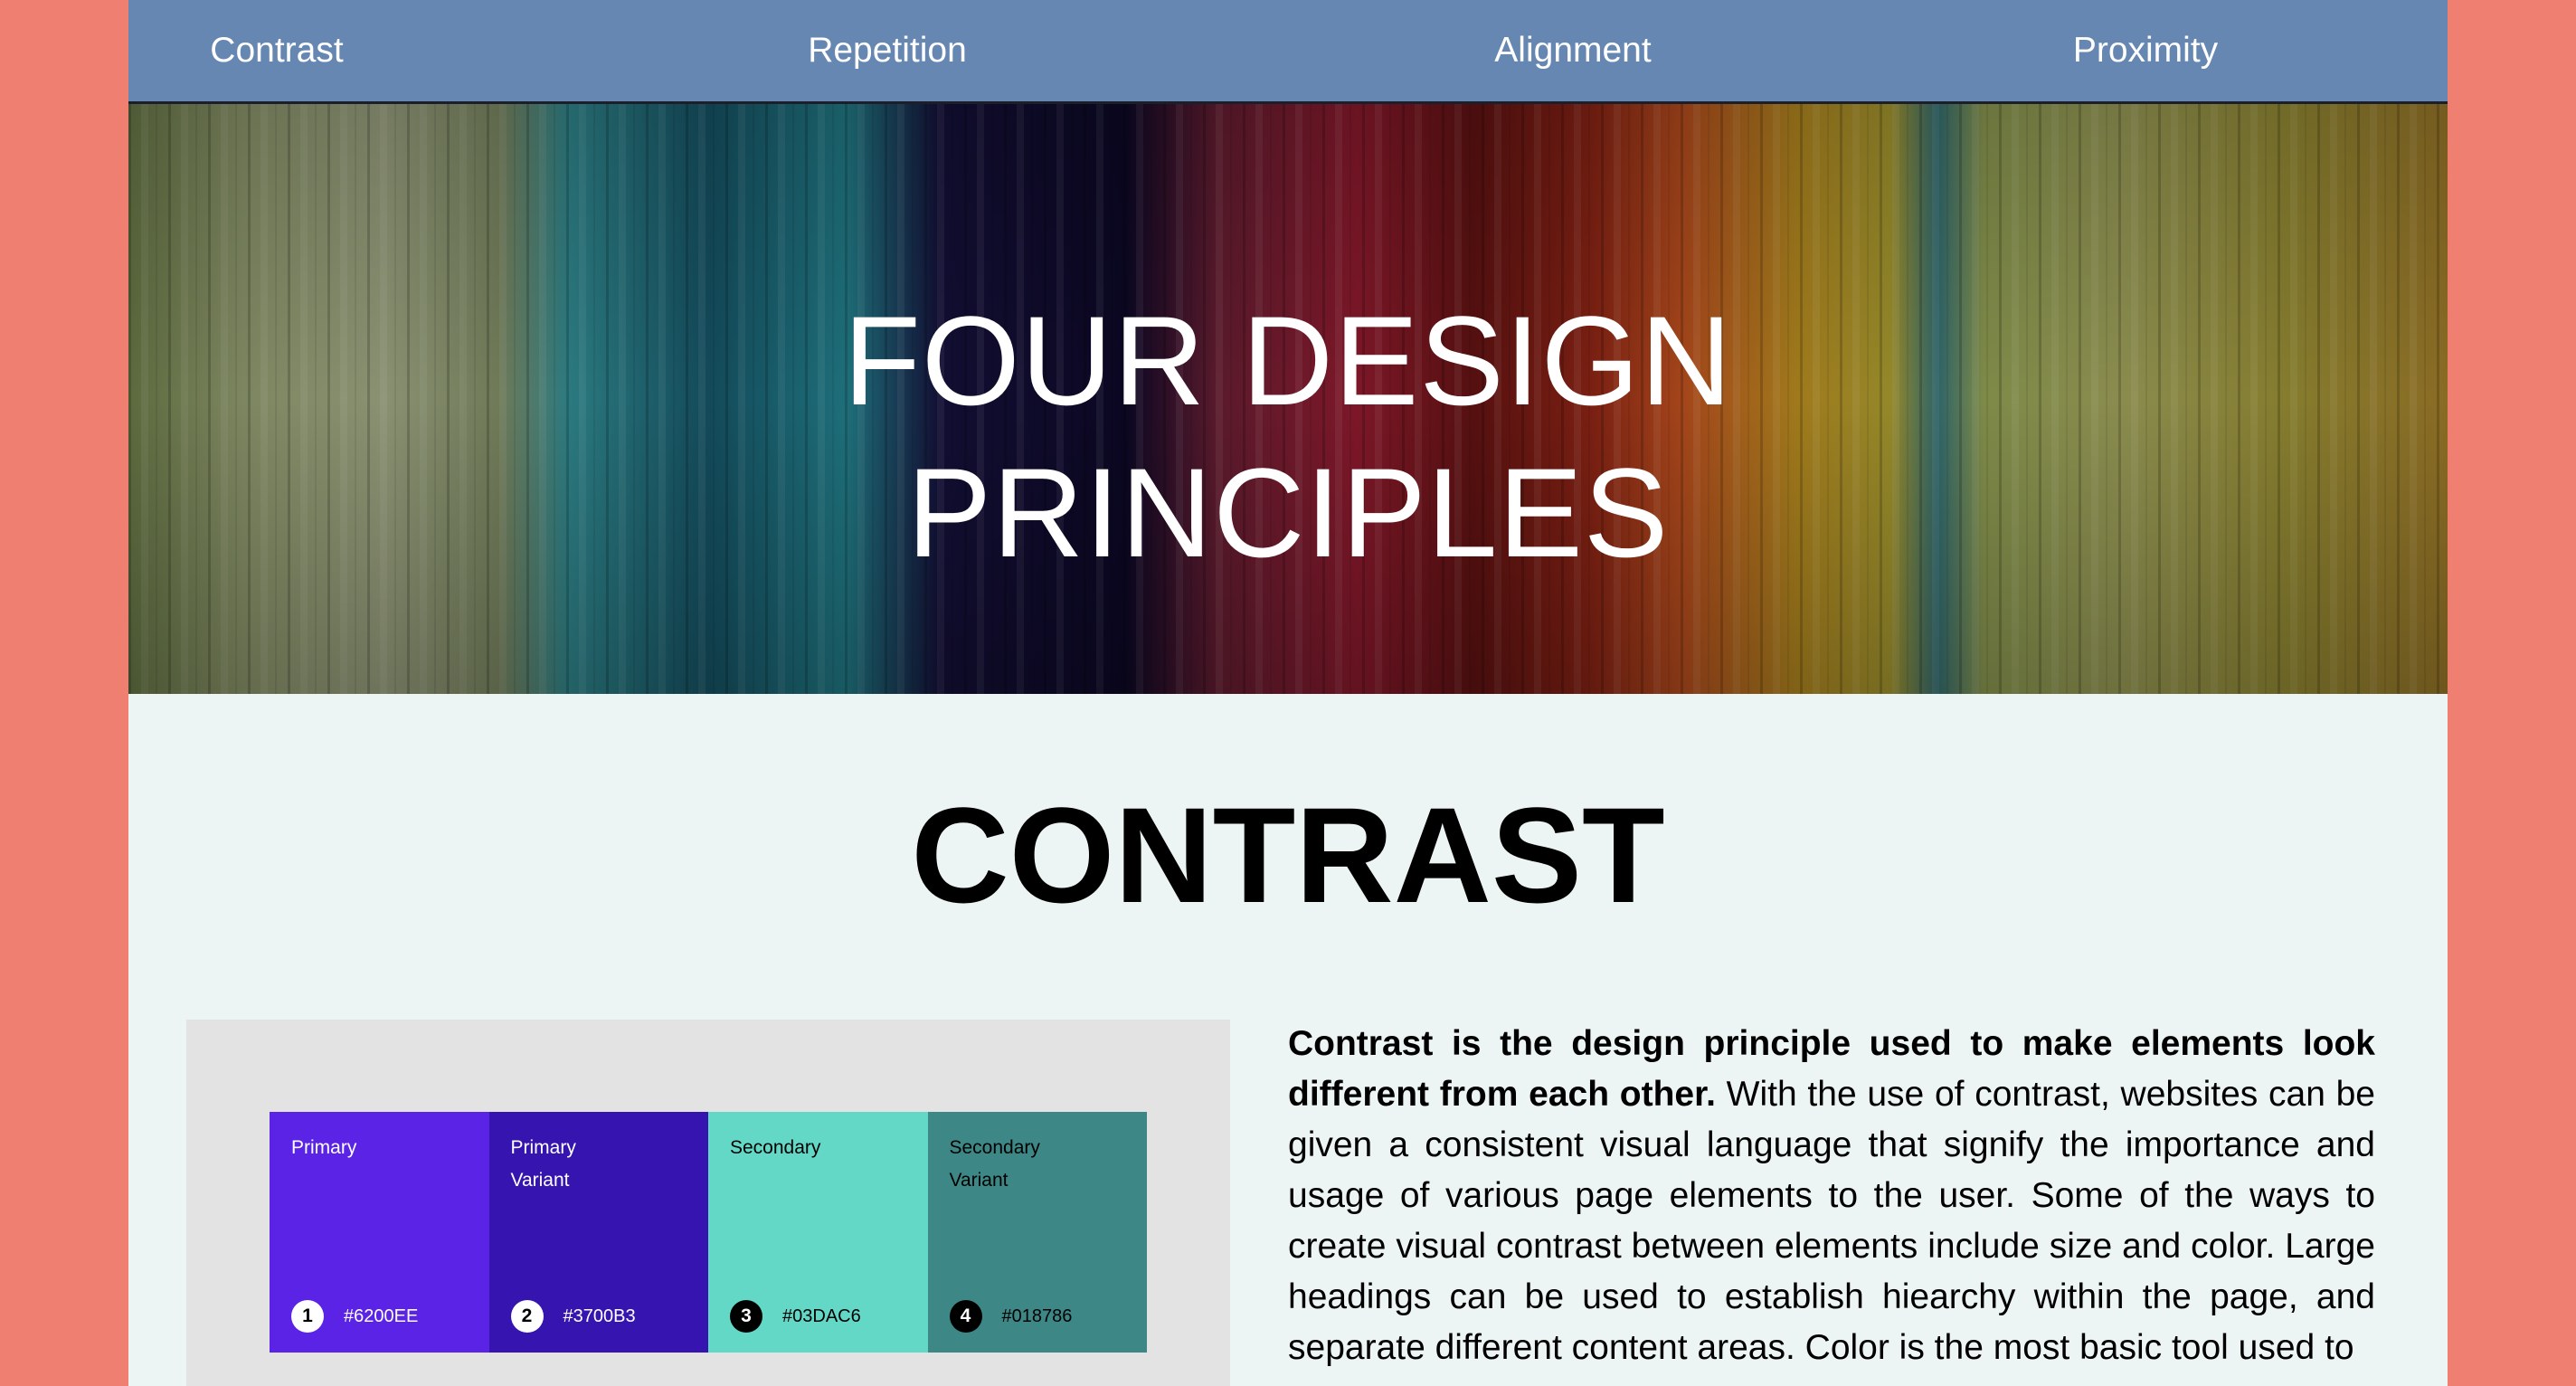 This screenshot has height=1386, width=2576. I want to click on swatch-number-badge: 4, so click(965, 1316).